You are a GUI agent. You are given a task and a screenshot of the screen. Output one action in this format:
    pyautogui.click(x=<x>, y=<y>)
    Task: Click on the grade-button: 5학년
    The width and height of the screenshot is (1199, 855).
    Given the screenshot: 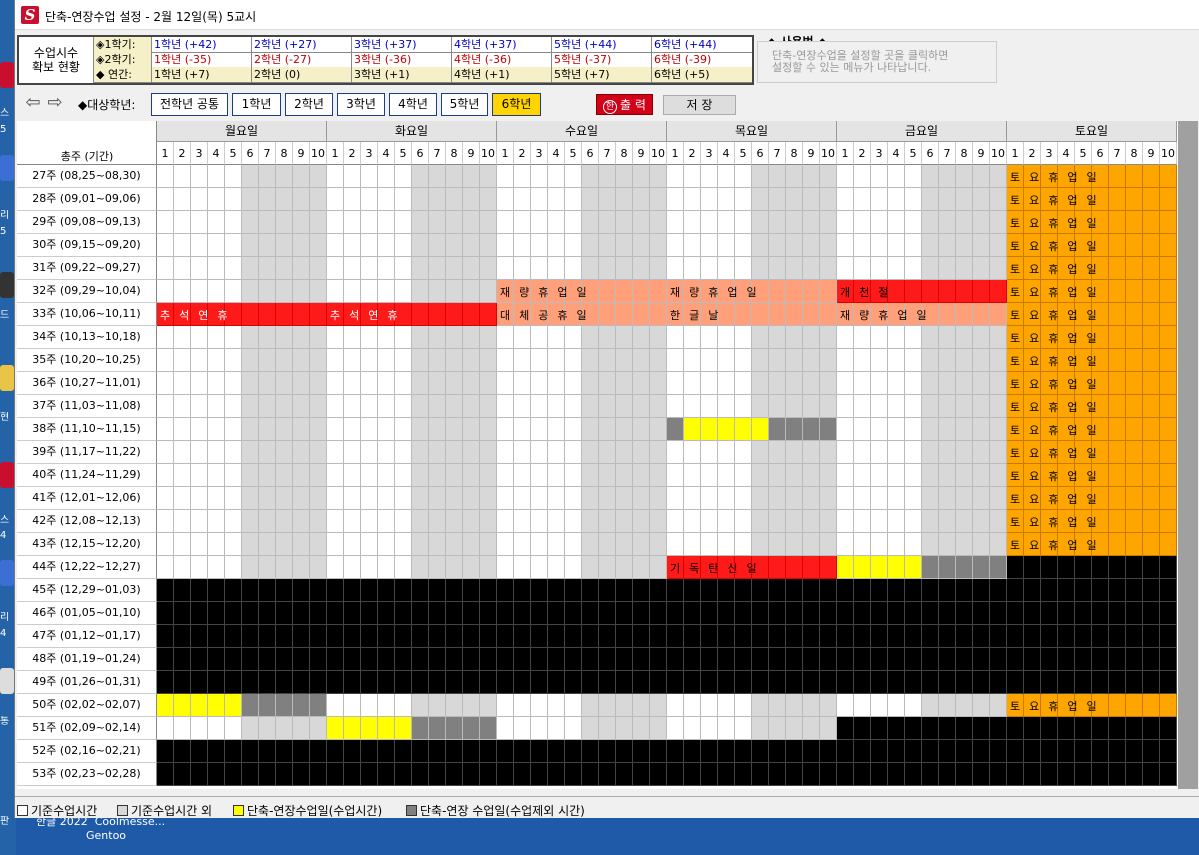 What is the action you would take?
    pyautogui.click(x=464, y=104)
    